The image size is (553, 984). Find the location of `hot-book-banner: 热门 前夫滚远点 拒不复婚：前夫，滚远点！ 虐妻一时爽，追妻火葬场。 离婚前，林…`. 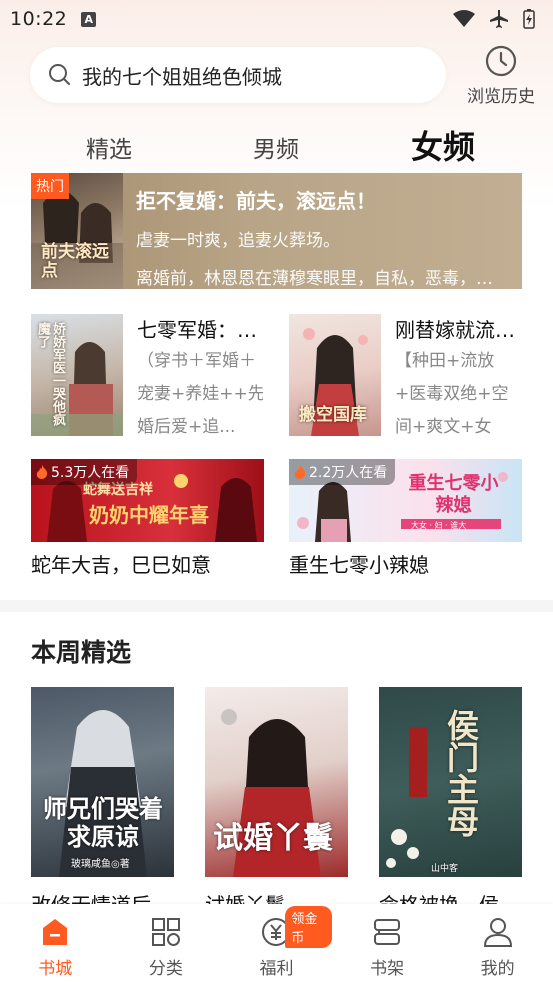

hot-book-banner: 热门 前夫滚远点 拒不复婚：前夫，滚远点！ 虐妻一时爽，追妻火葬场。 离婚前，林… is located at coordinates (276, 231).